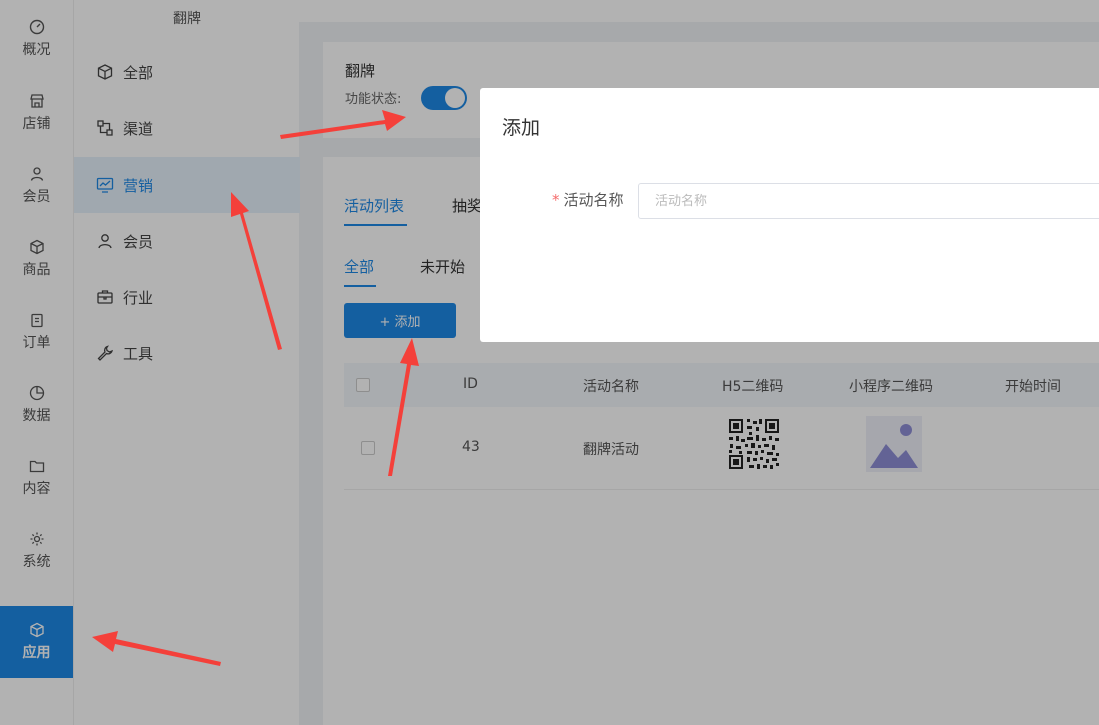 This screenshot has height=725, width=1099. I want to click on activity-name-label: * 活动名称, so click(588, 199).